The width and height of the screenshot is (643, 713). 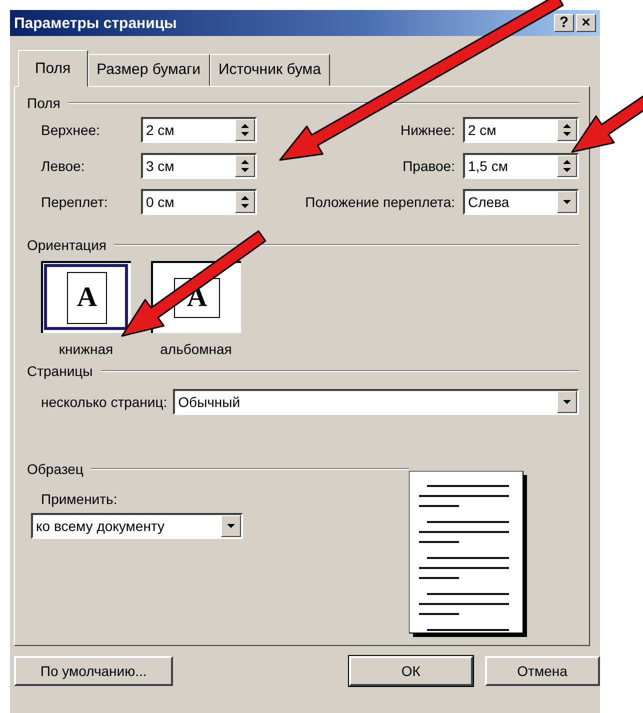 What do you see at coordinates (542, 671) in the screenshot?
I see `dialog-button: Отмена` at bounding box center [542, 671].